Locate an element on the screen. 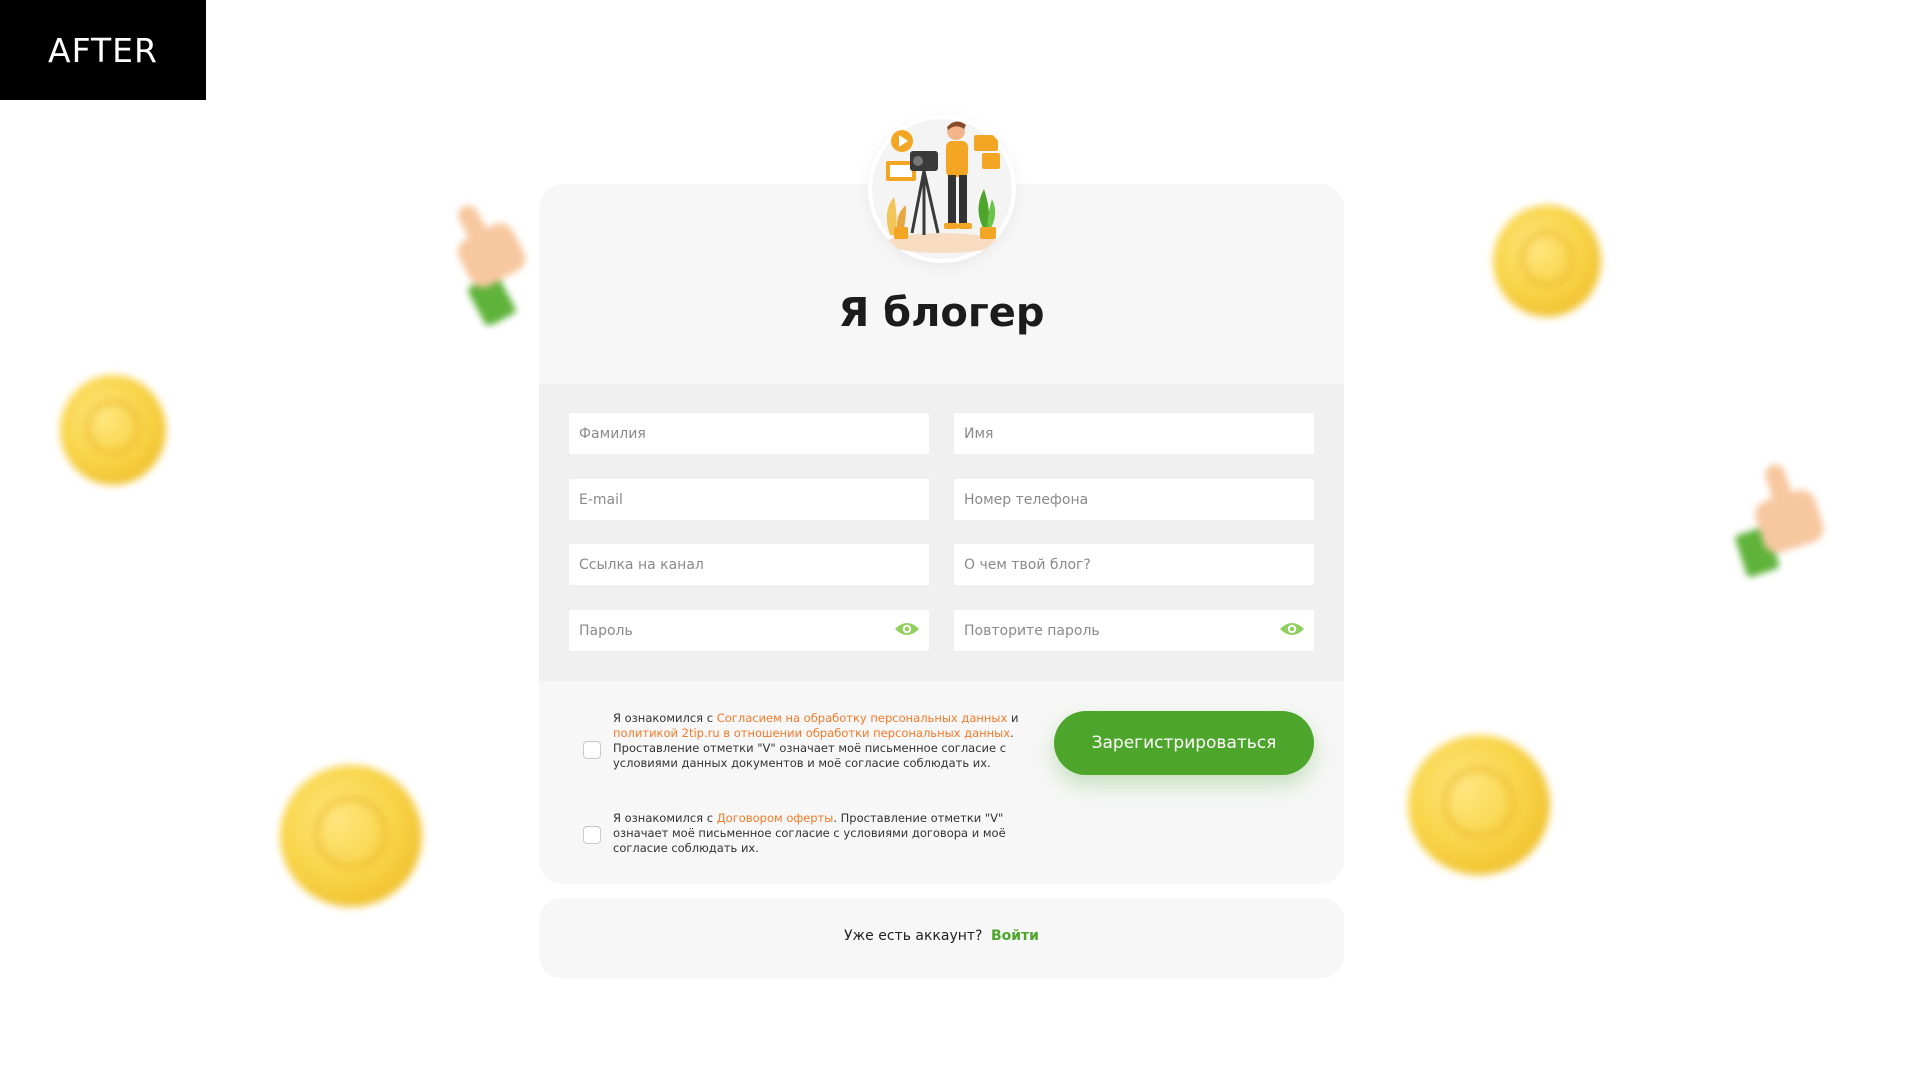 Image resolution: width=1920 pixels, height=1080 pixels. channel-link-input is located at coordinates (749, 564).